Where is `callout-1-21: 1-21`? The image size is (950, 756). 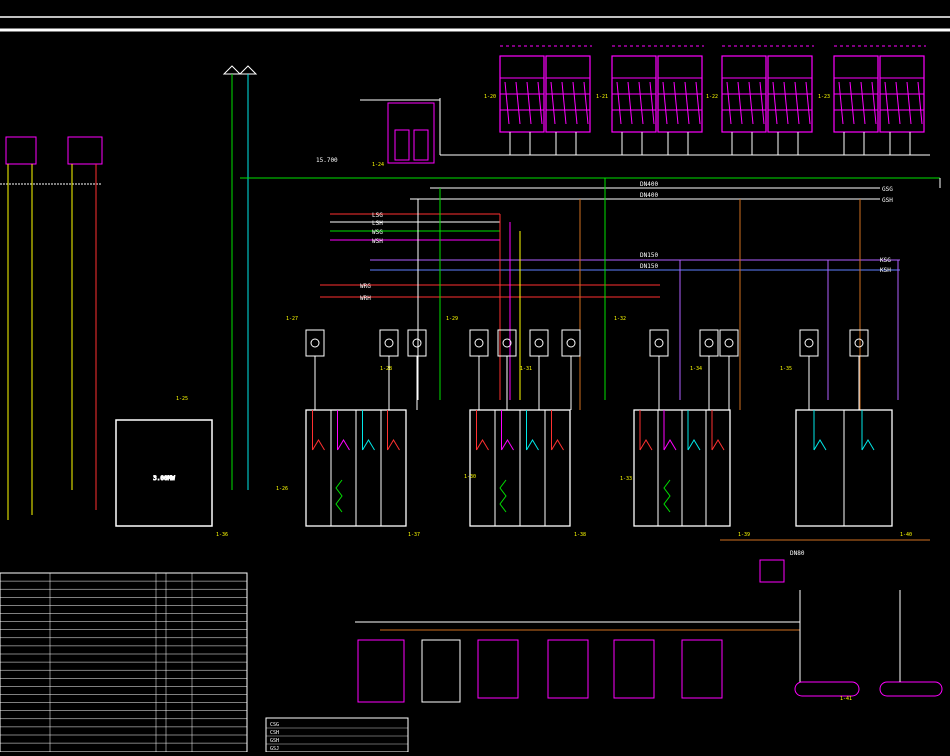
callout-1-21: 1-21 is located at coordinates (602, 97).